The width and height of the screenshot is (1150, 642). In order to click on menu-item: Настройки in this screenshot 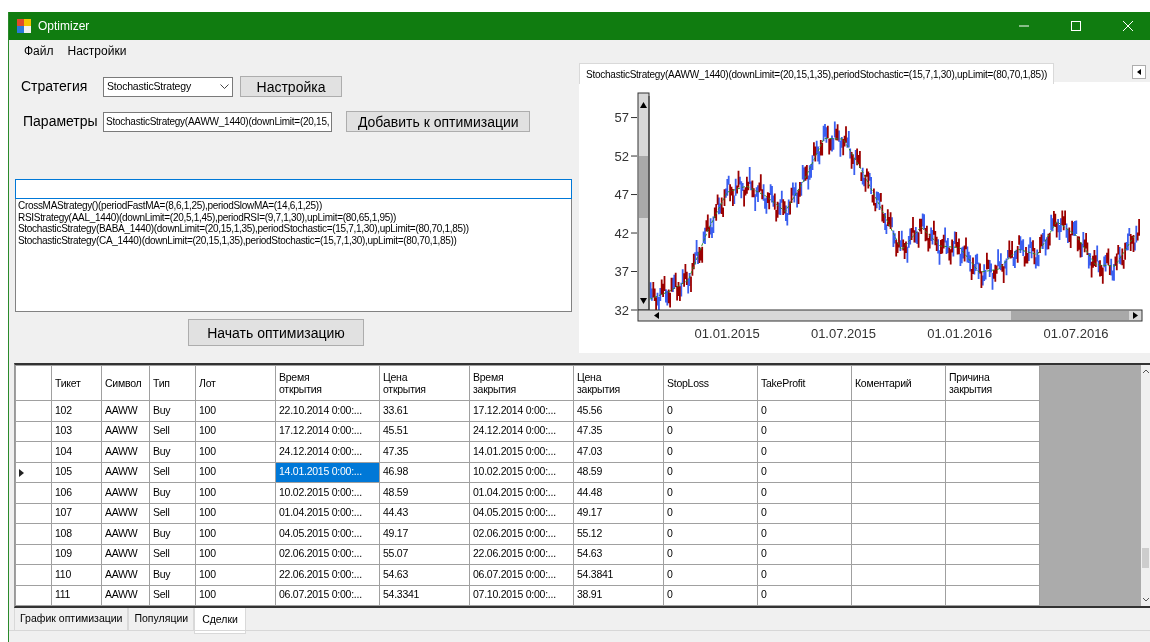, I will do `click(97, 51)`.